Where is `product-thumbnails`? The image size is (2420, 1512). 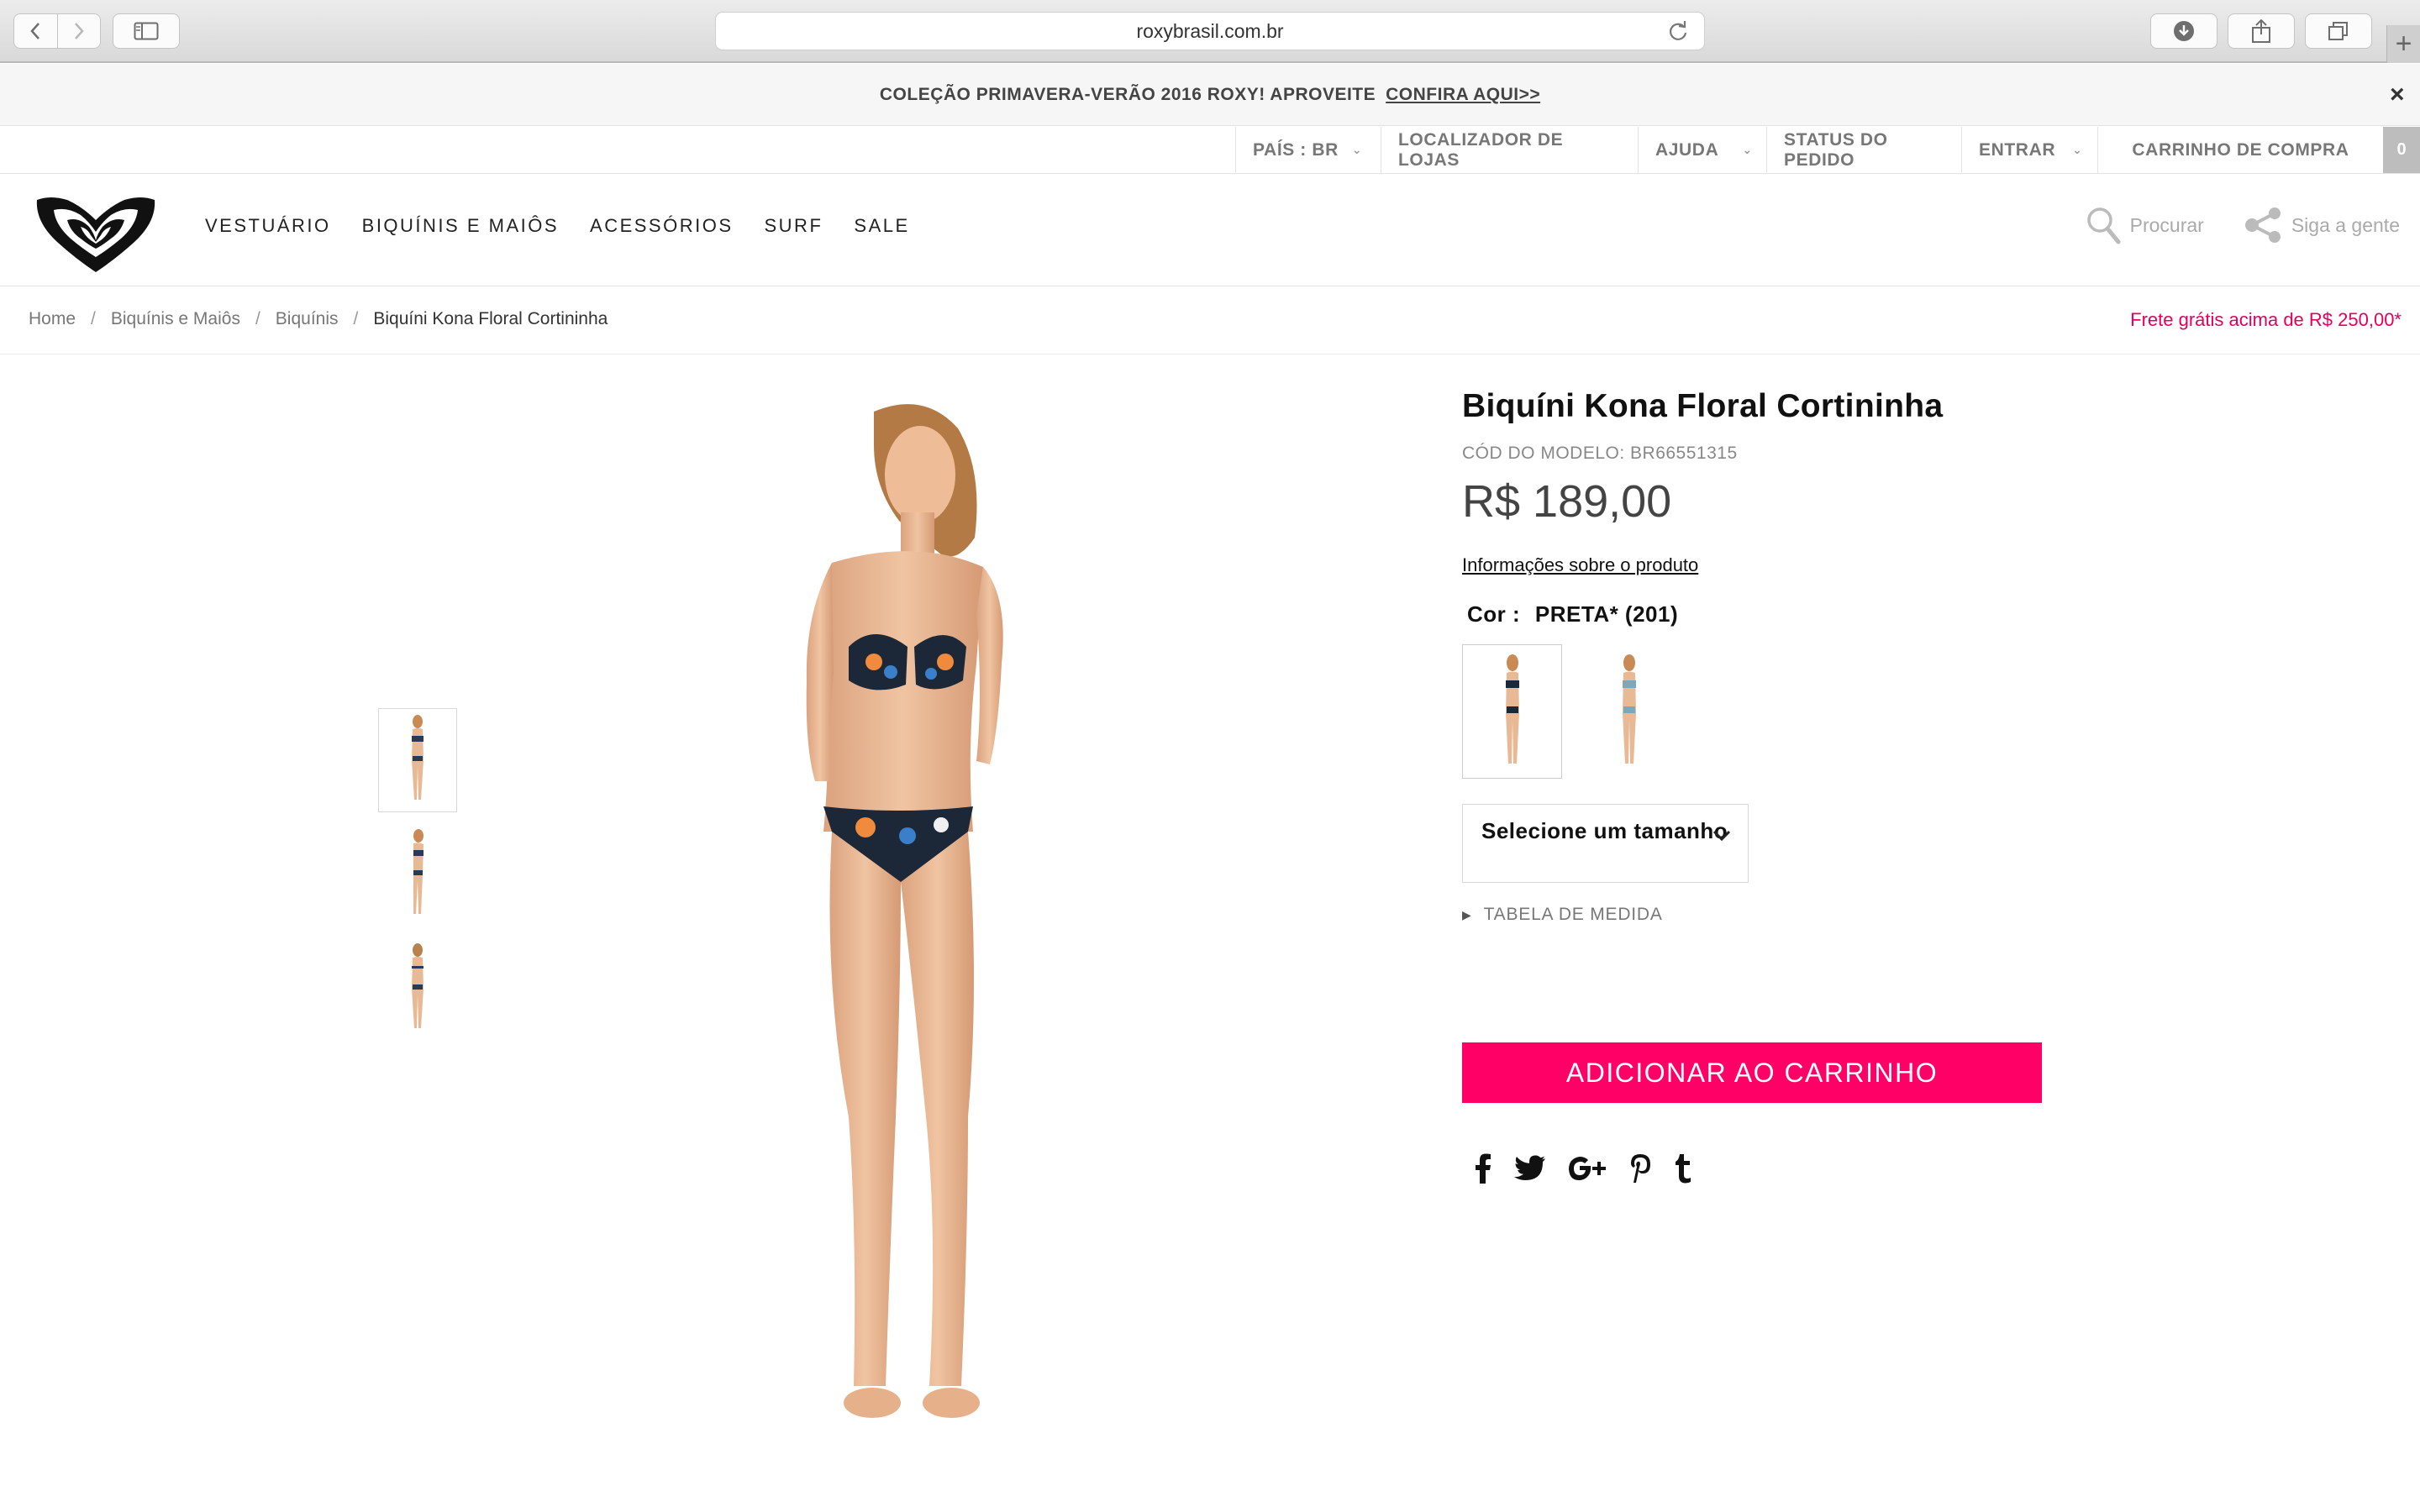
product-thumbnails is located at coordinates (417, 879).